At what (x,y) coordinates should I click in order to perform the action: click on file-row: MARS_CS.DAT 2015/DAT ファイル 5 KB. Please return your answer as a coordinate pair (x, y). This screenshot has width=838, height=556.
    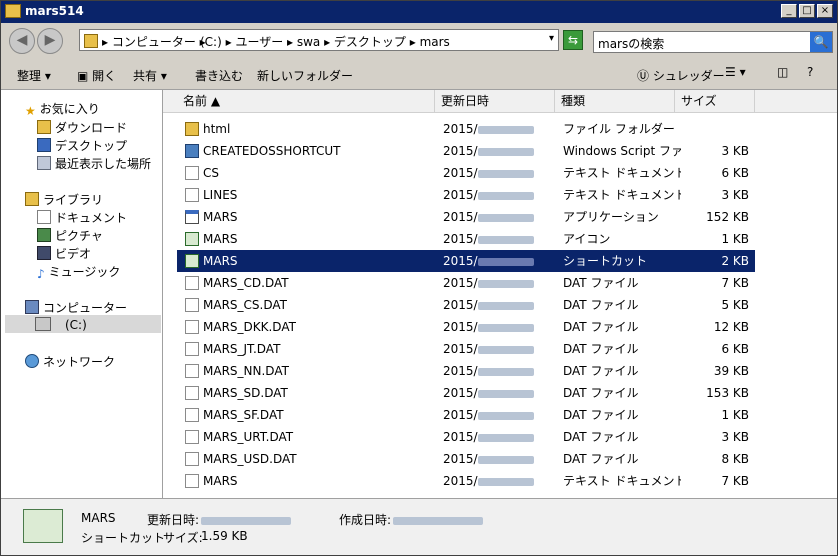
    Looking at the image, I should click on (466, 305).